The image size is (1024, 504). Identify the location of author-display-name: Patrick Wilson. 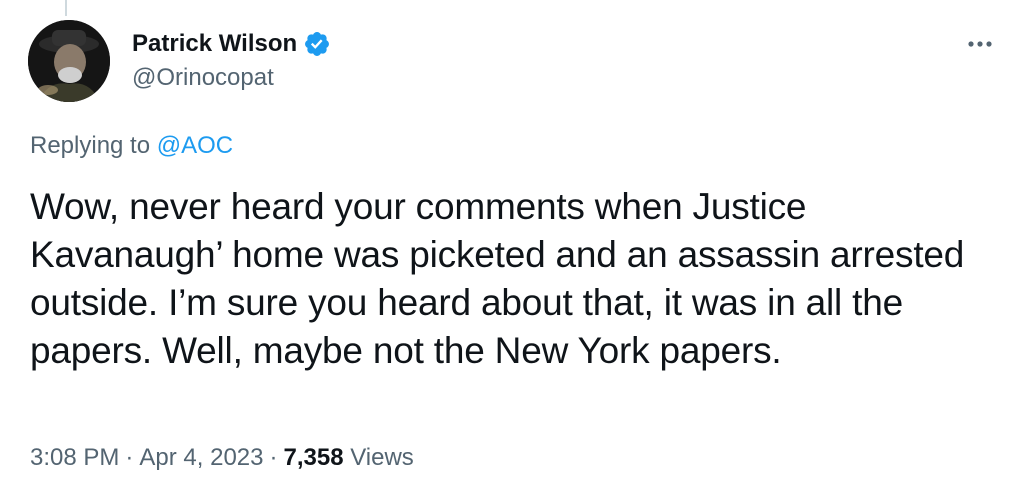
(214, 44).